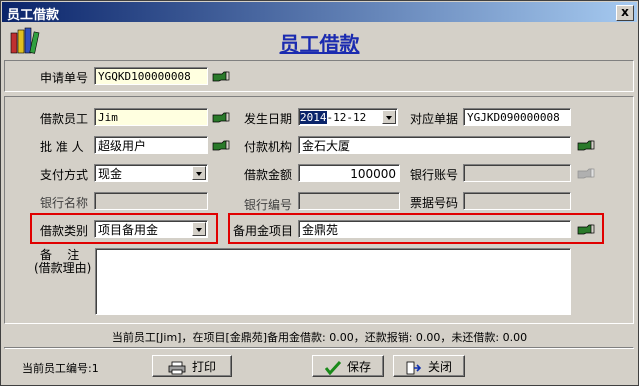  I want to click on bank-name-label: 银行名称, so click(64, 203).